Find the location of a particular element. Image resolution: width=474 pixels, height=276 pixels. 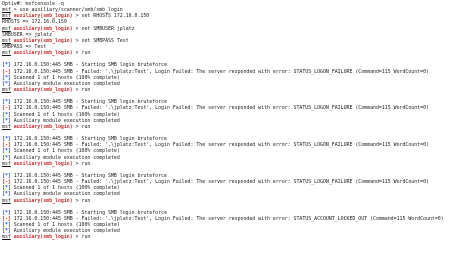

output-text: SMBUSER => jplatz is located at coordinates (27, 34).